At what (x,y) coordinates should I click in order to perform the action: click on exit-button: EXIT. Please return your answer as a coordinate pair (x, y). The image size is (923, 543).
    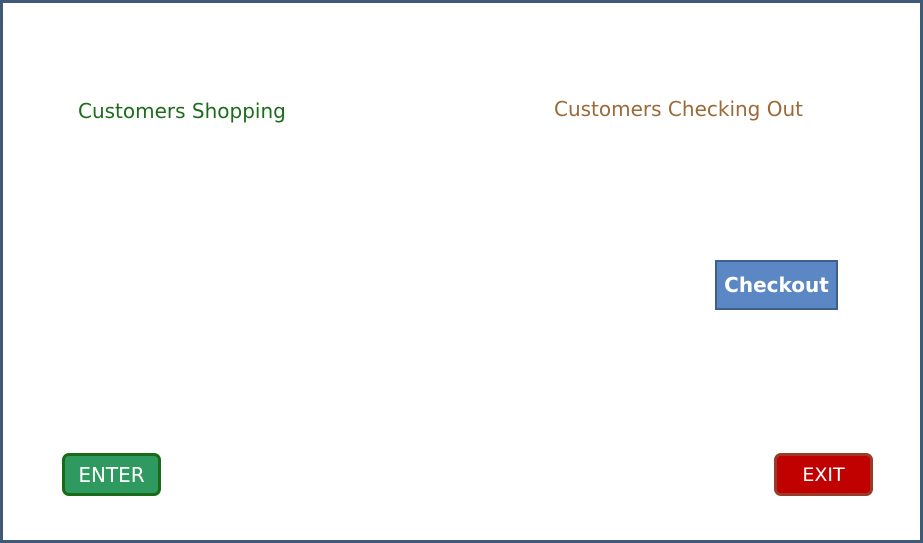
    Looking at the image, I should click on (823, 474).